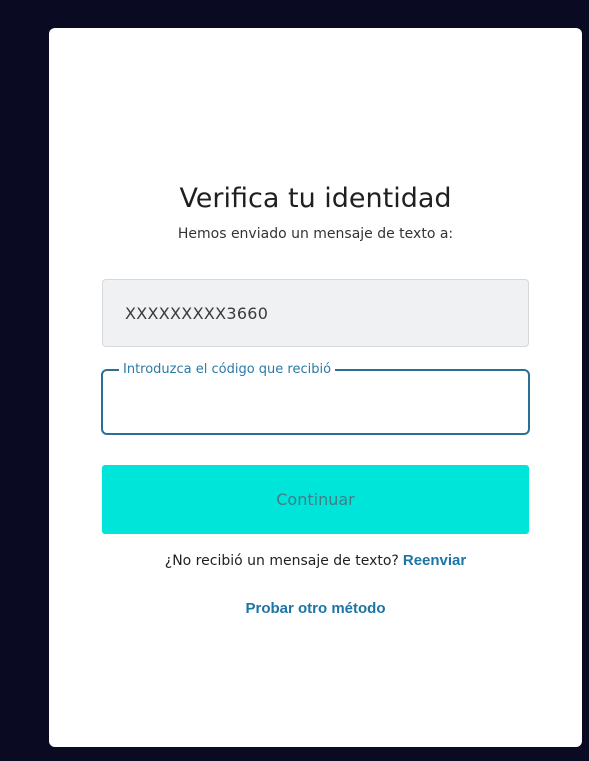 This screenshot has width=589, height=761. I want to click on page-title: Verifica tu identidad, so click(315, 198).